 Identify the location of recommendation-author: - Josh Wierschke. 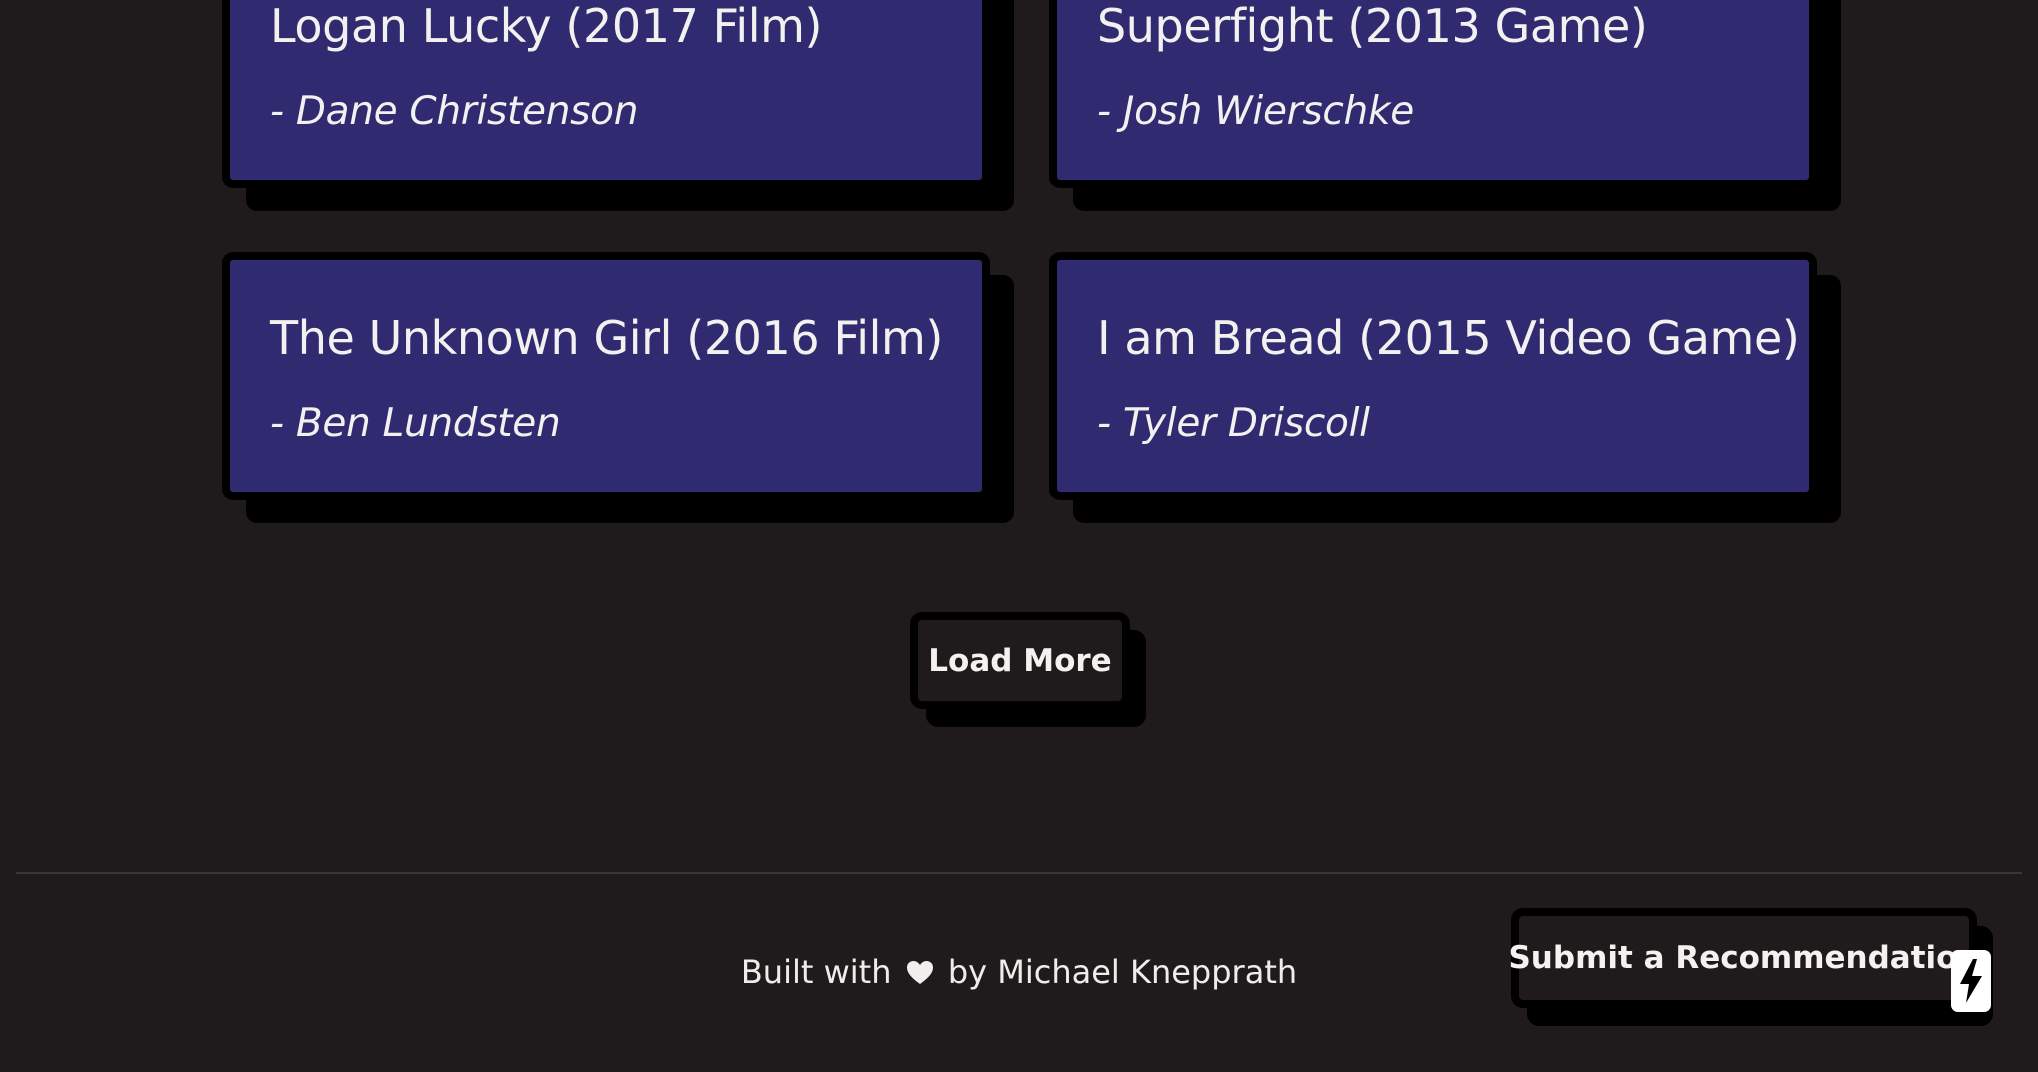
(1255, 111).